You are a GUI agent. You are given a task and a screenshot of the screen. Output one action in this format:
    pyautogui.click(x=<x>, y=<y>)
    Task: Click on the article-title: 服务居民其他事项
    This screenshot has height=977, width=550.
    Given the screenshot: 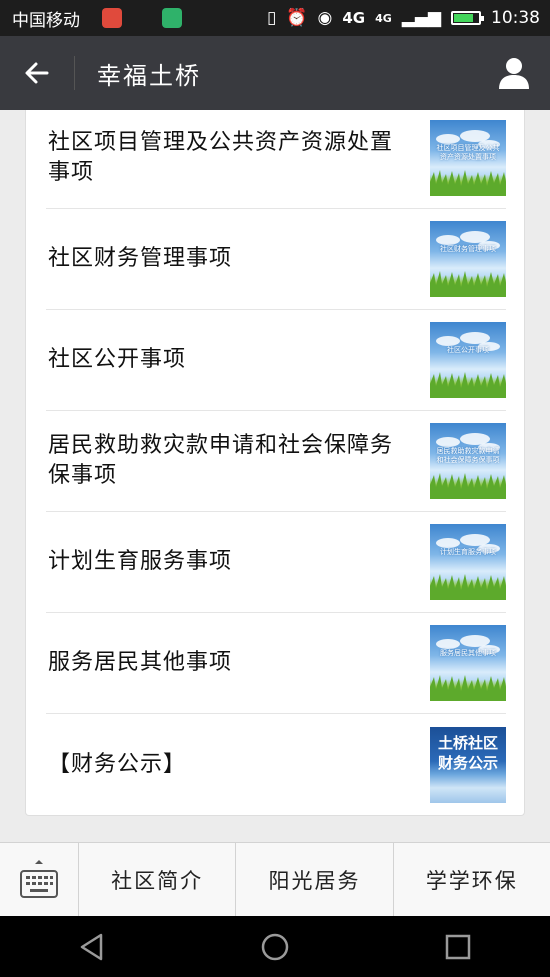 What is the action you would take?
    pyautogui.click(x=140, y=662)
    